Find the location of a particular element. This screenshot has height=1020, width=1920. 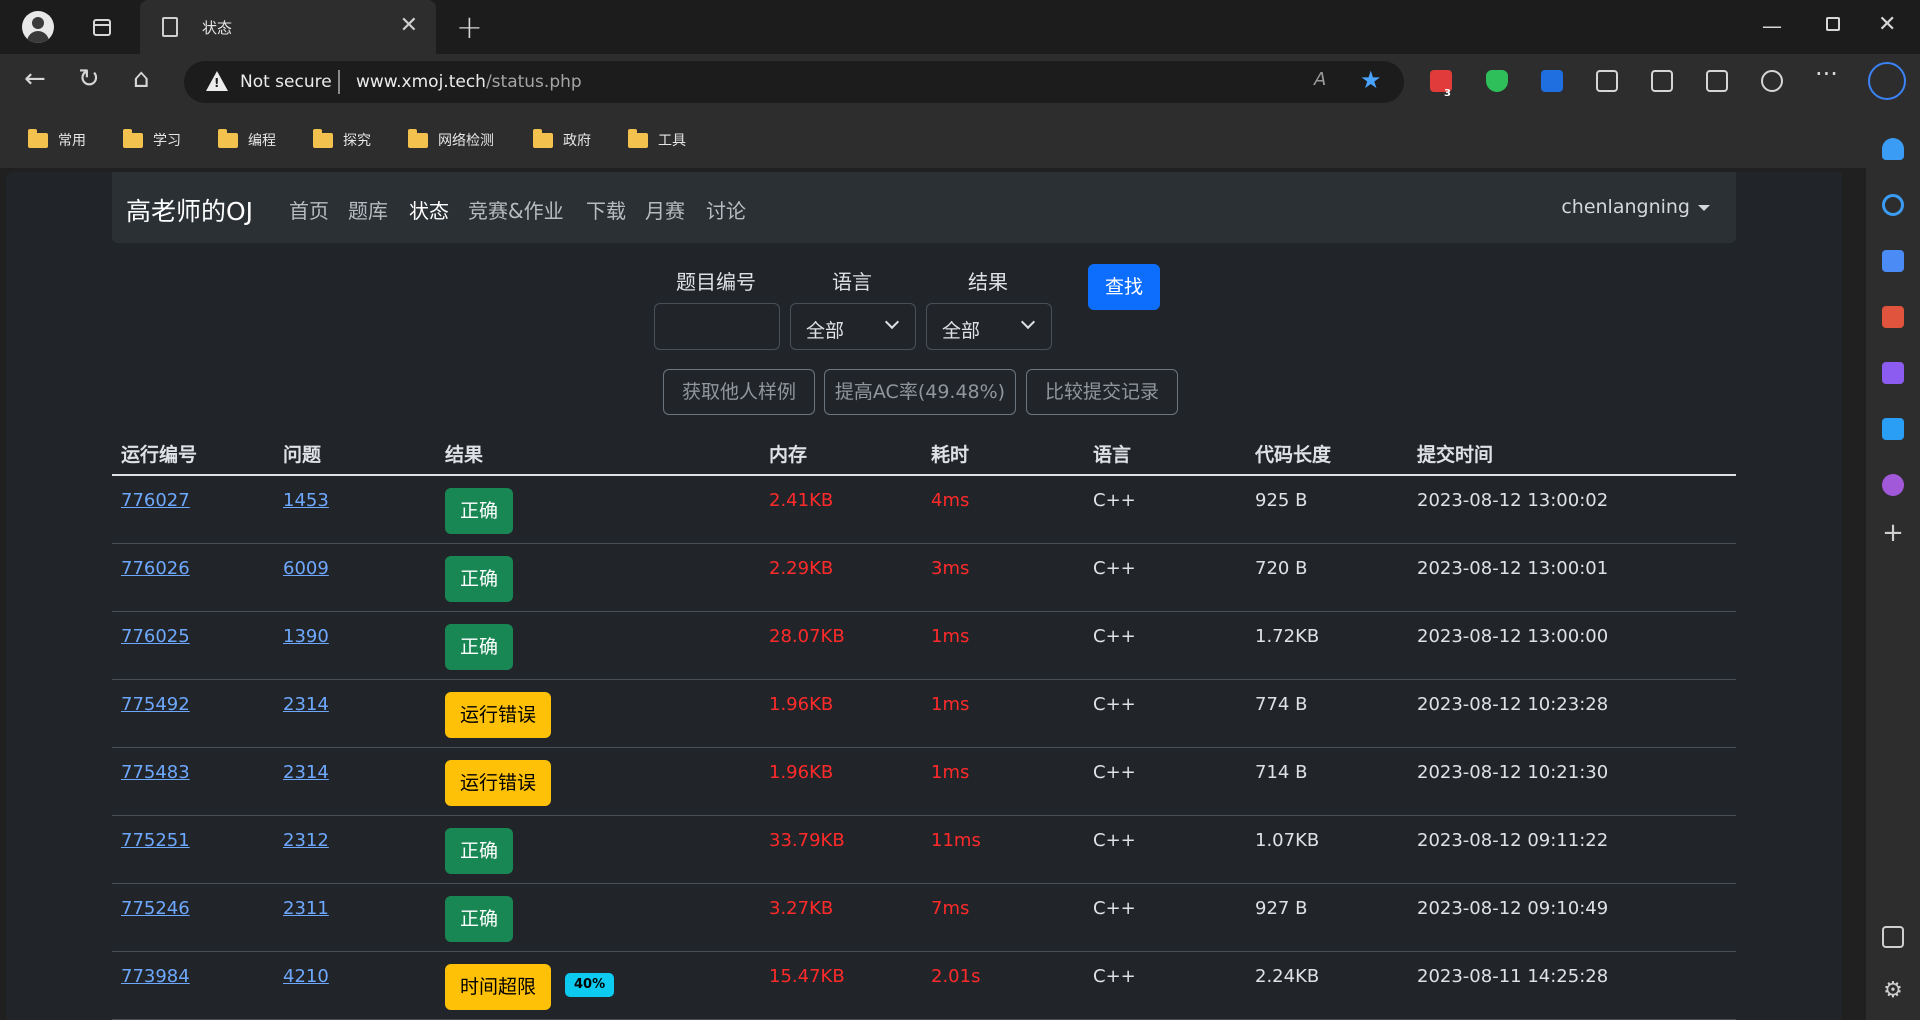

bookmark-folder: 学习 is located at coordinates (152, 139).